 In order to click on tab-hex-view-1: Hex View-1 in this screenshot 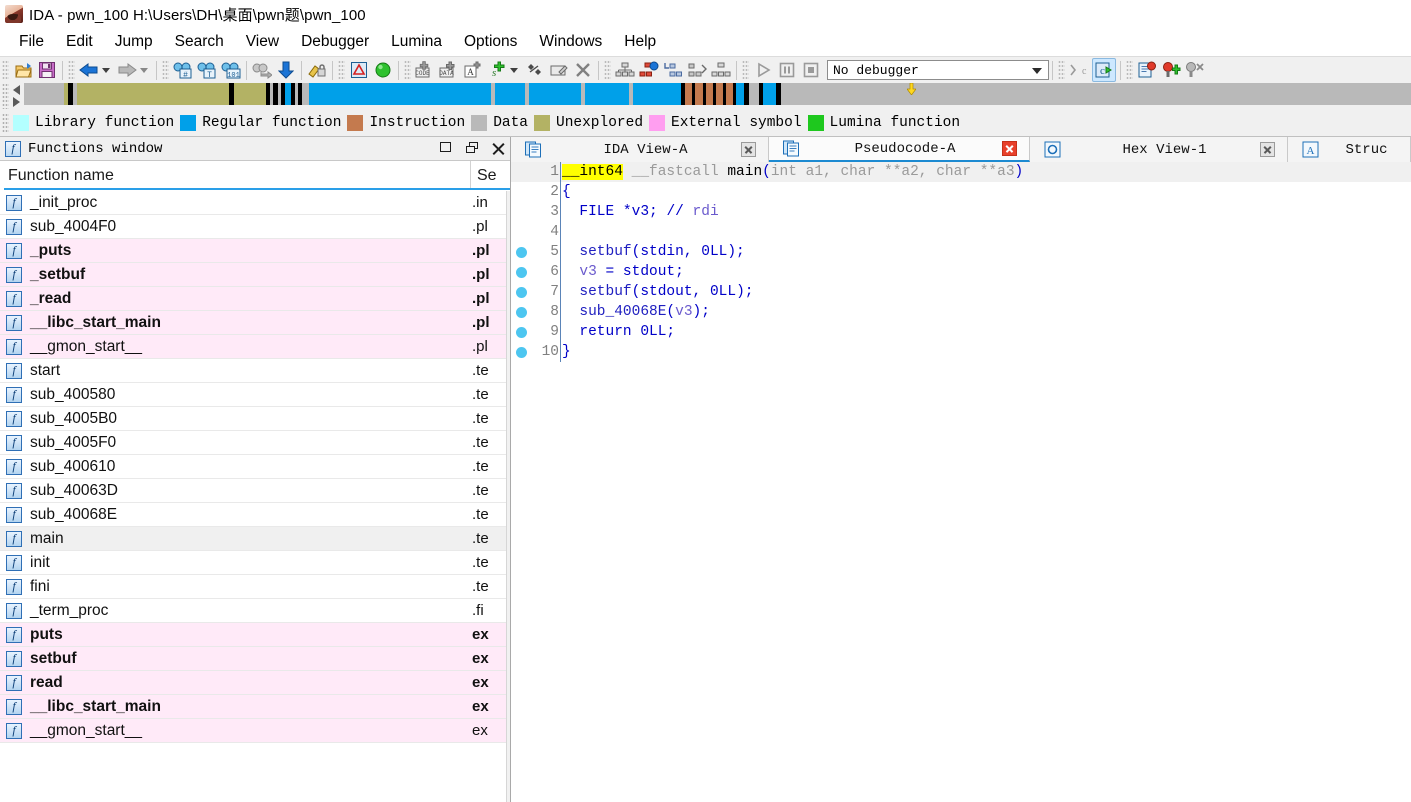, I will do `click(1159, 149)`.